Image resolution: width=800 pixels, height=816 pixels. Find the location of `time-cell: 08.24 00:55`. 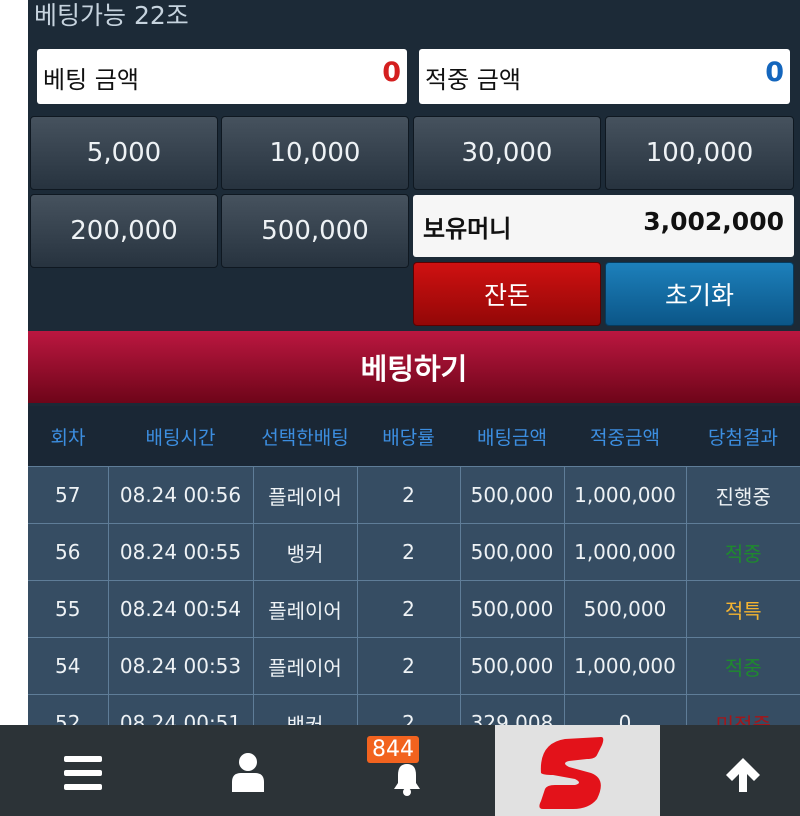

time-cell: 08.24 00:55 is located at coordinates (181, 552).